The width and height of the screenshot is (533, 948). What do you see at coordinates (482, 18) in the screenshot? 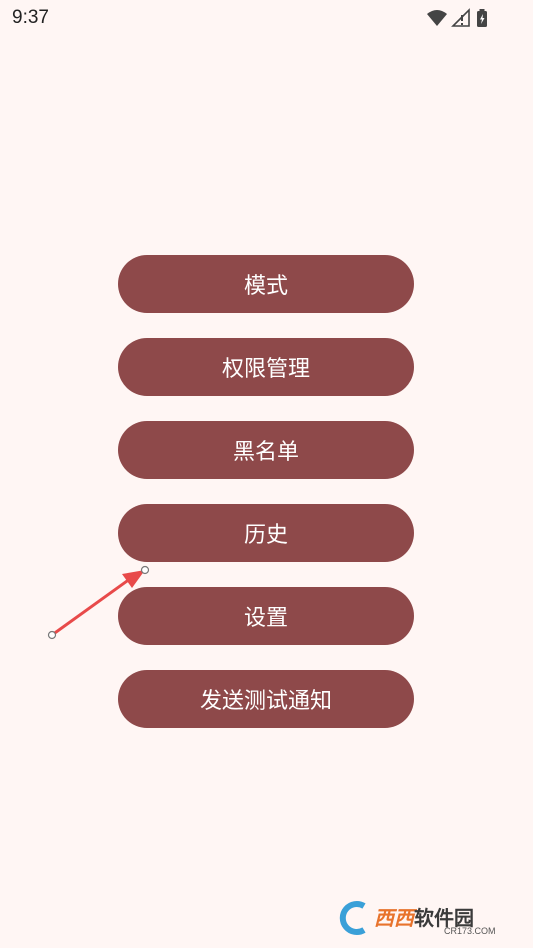
I see `battery-icon` at bounding box center [482, 18].